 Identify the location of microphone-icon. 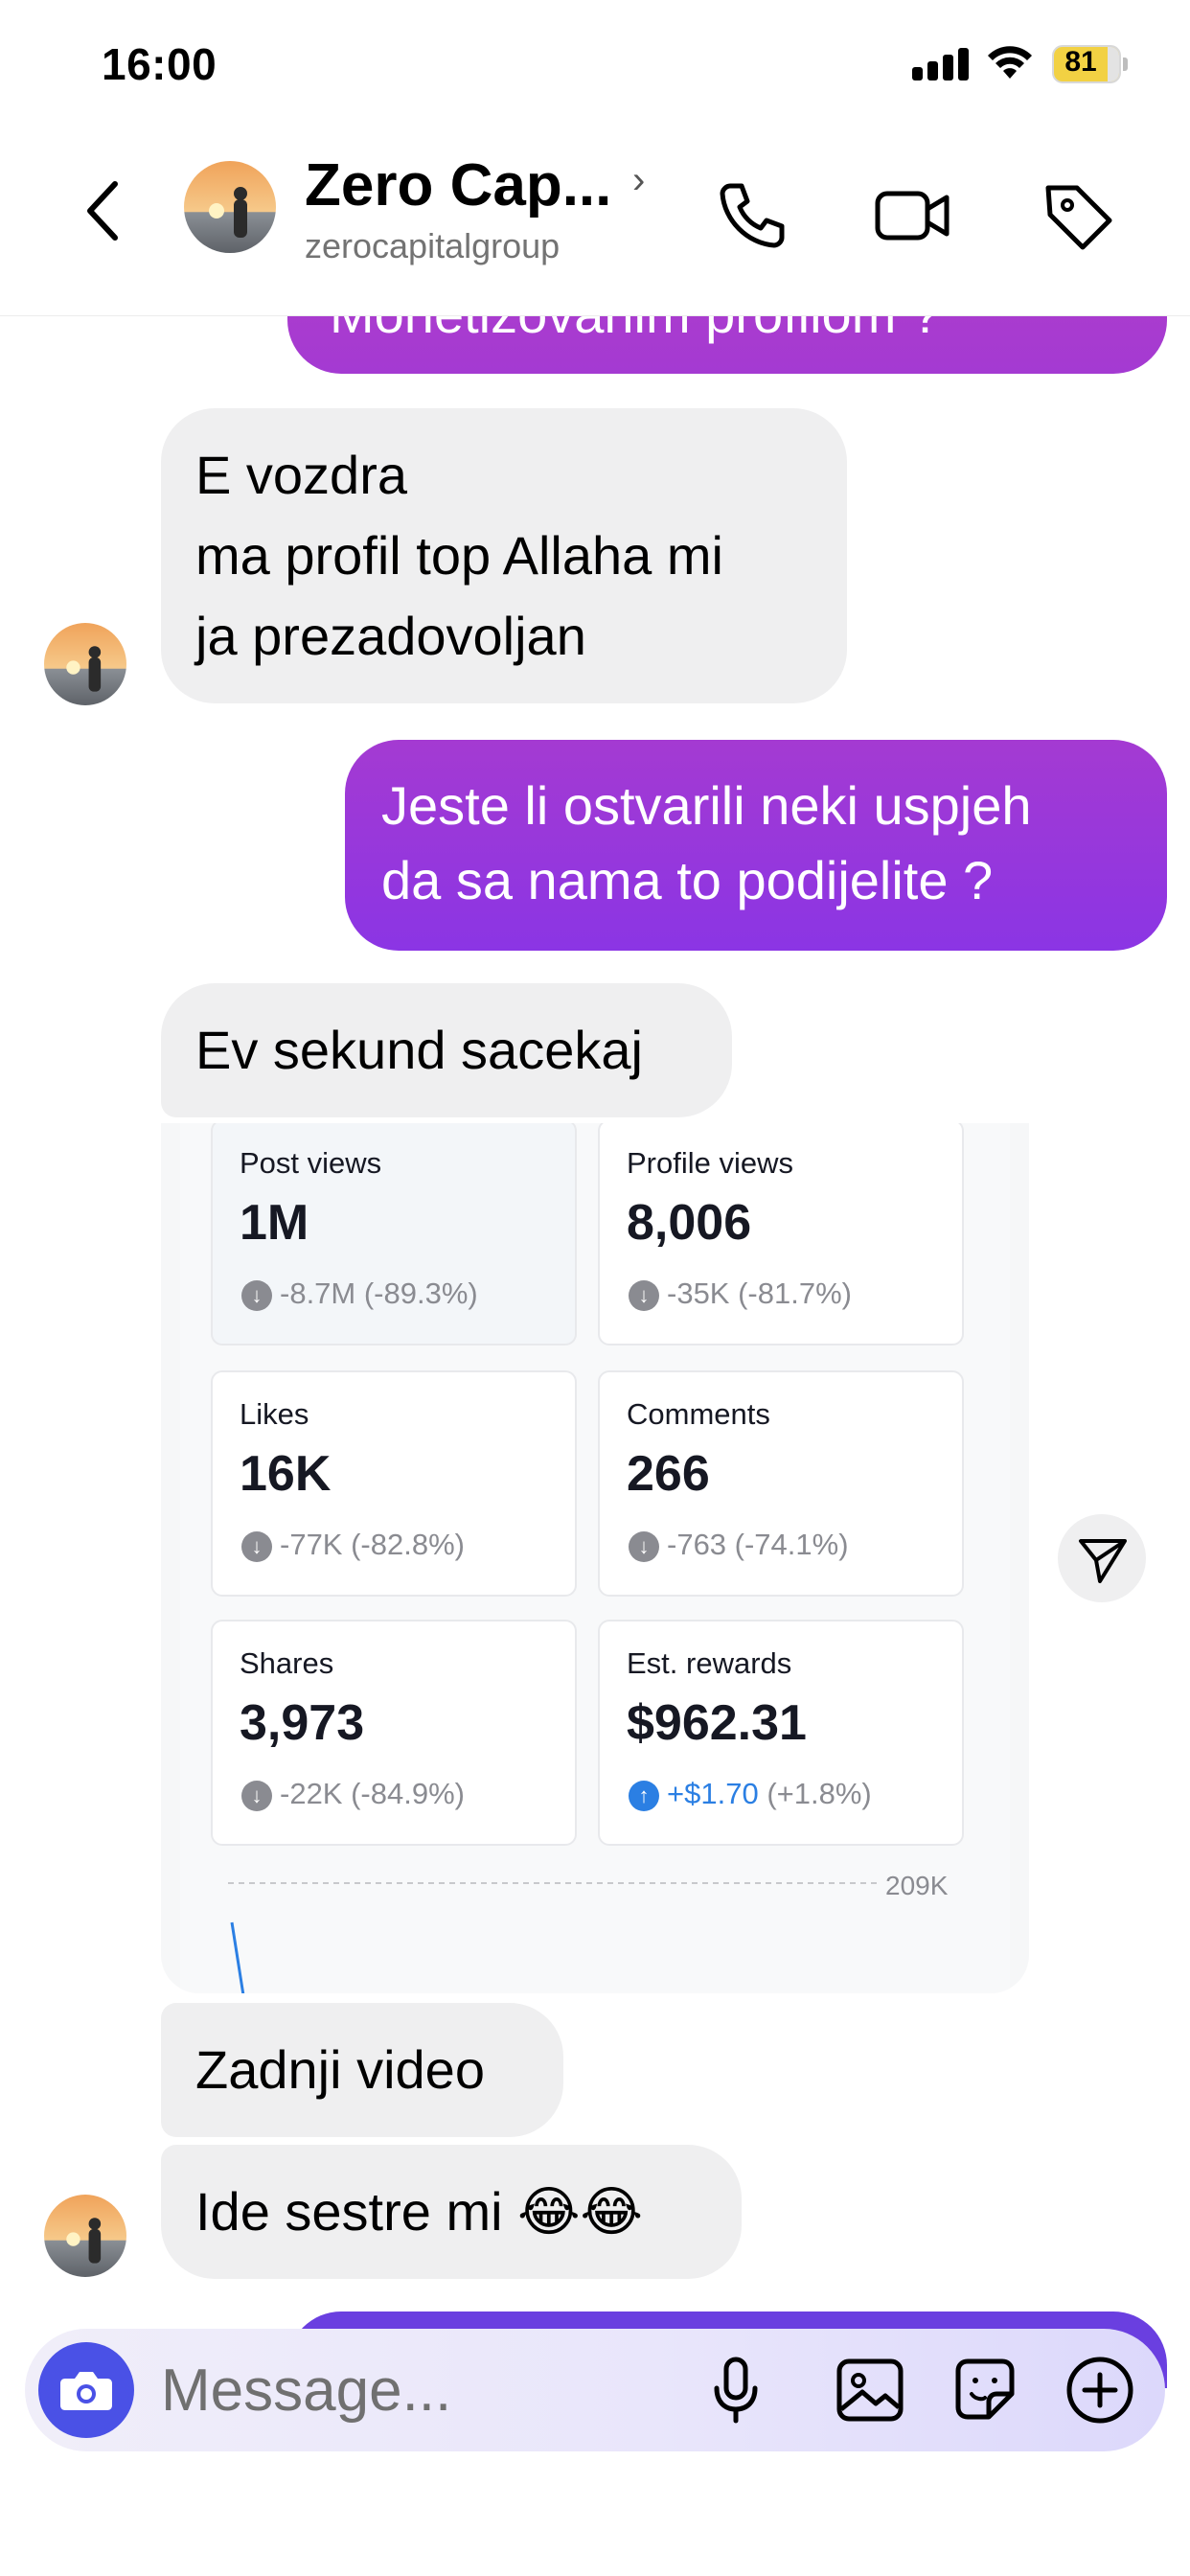
(736, 2390).